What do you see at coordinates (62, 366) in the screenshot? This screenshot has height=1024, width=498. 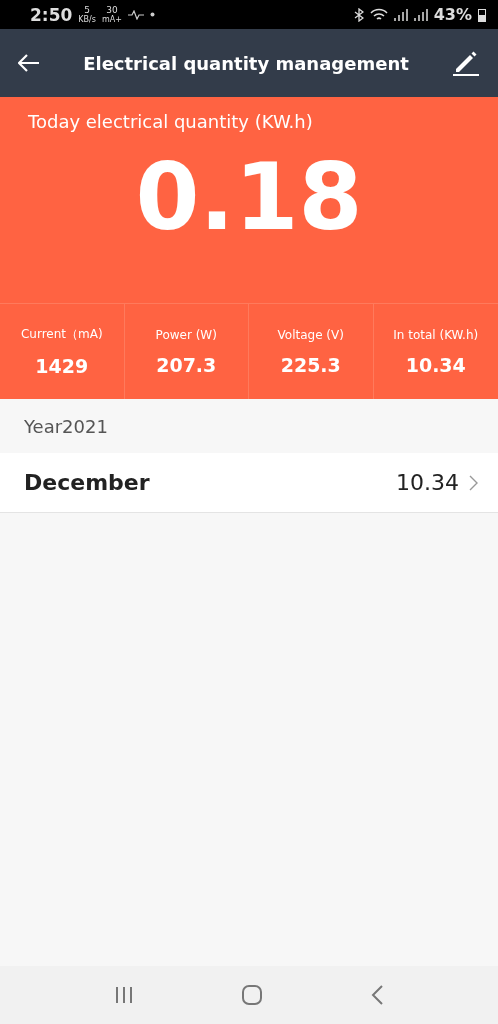 I see `stat-value: 1429` at bounding box center [62, 366].